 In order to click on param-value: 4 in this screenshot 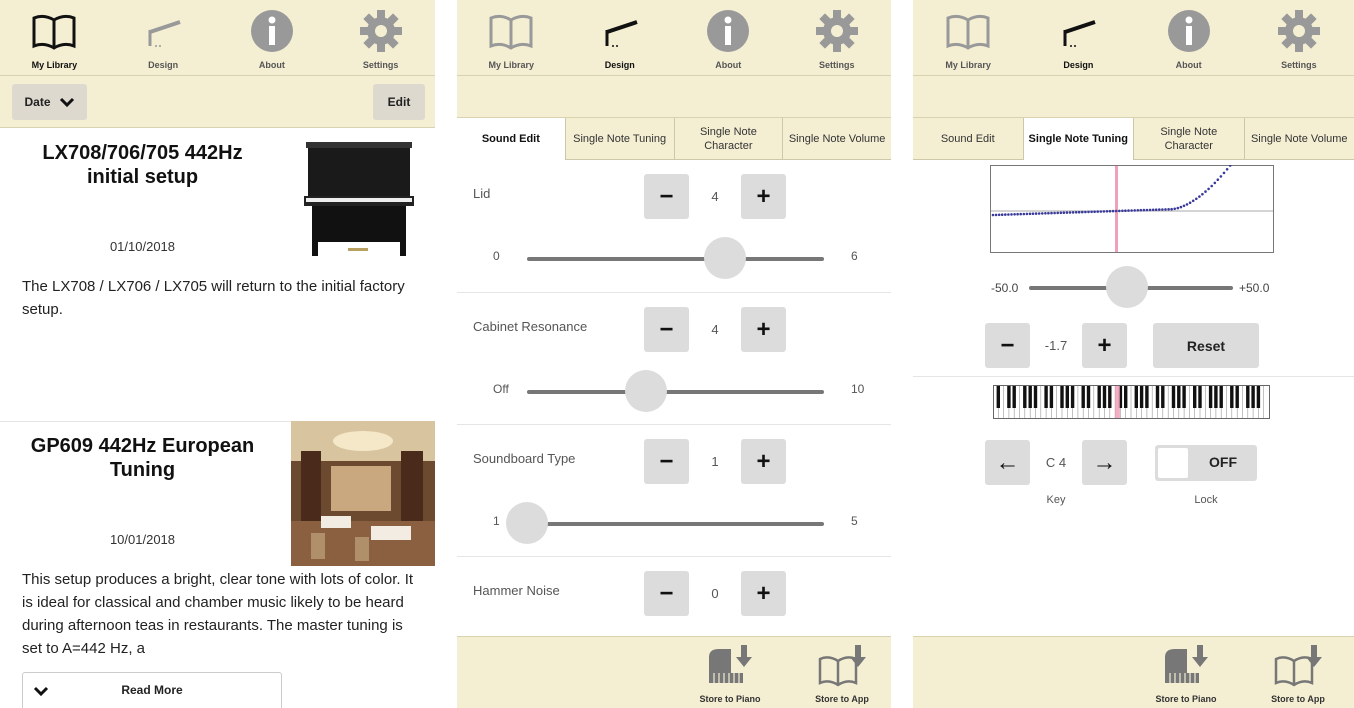, I will do `click(715, 329)`.